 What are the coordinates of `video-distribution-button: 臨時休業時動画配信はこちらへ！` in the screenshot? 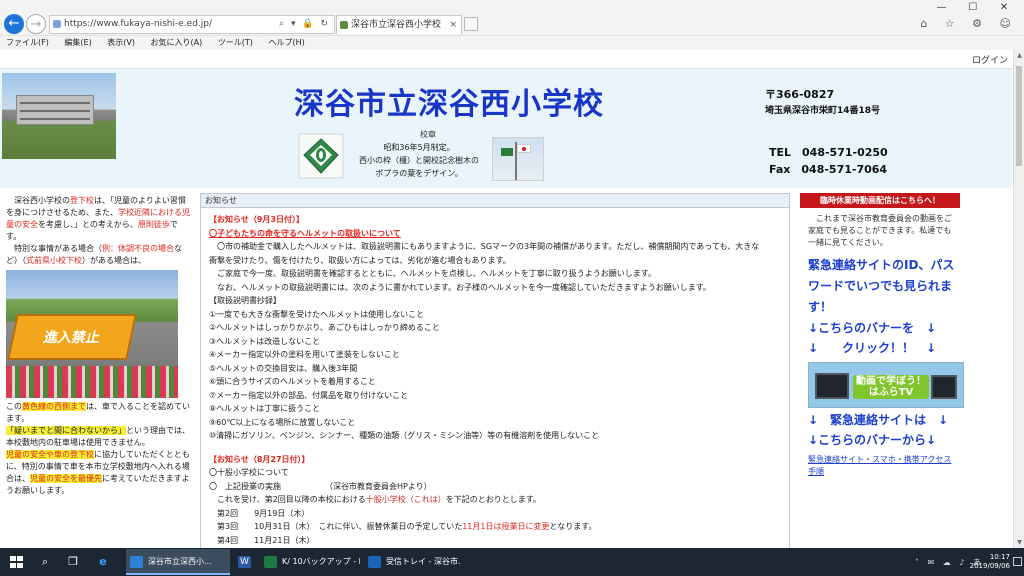 It's located at (880, 200).